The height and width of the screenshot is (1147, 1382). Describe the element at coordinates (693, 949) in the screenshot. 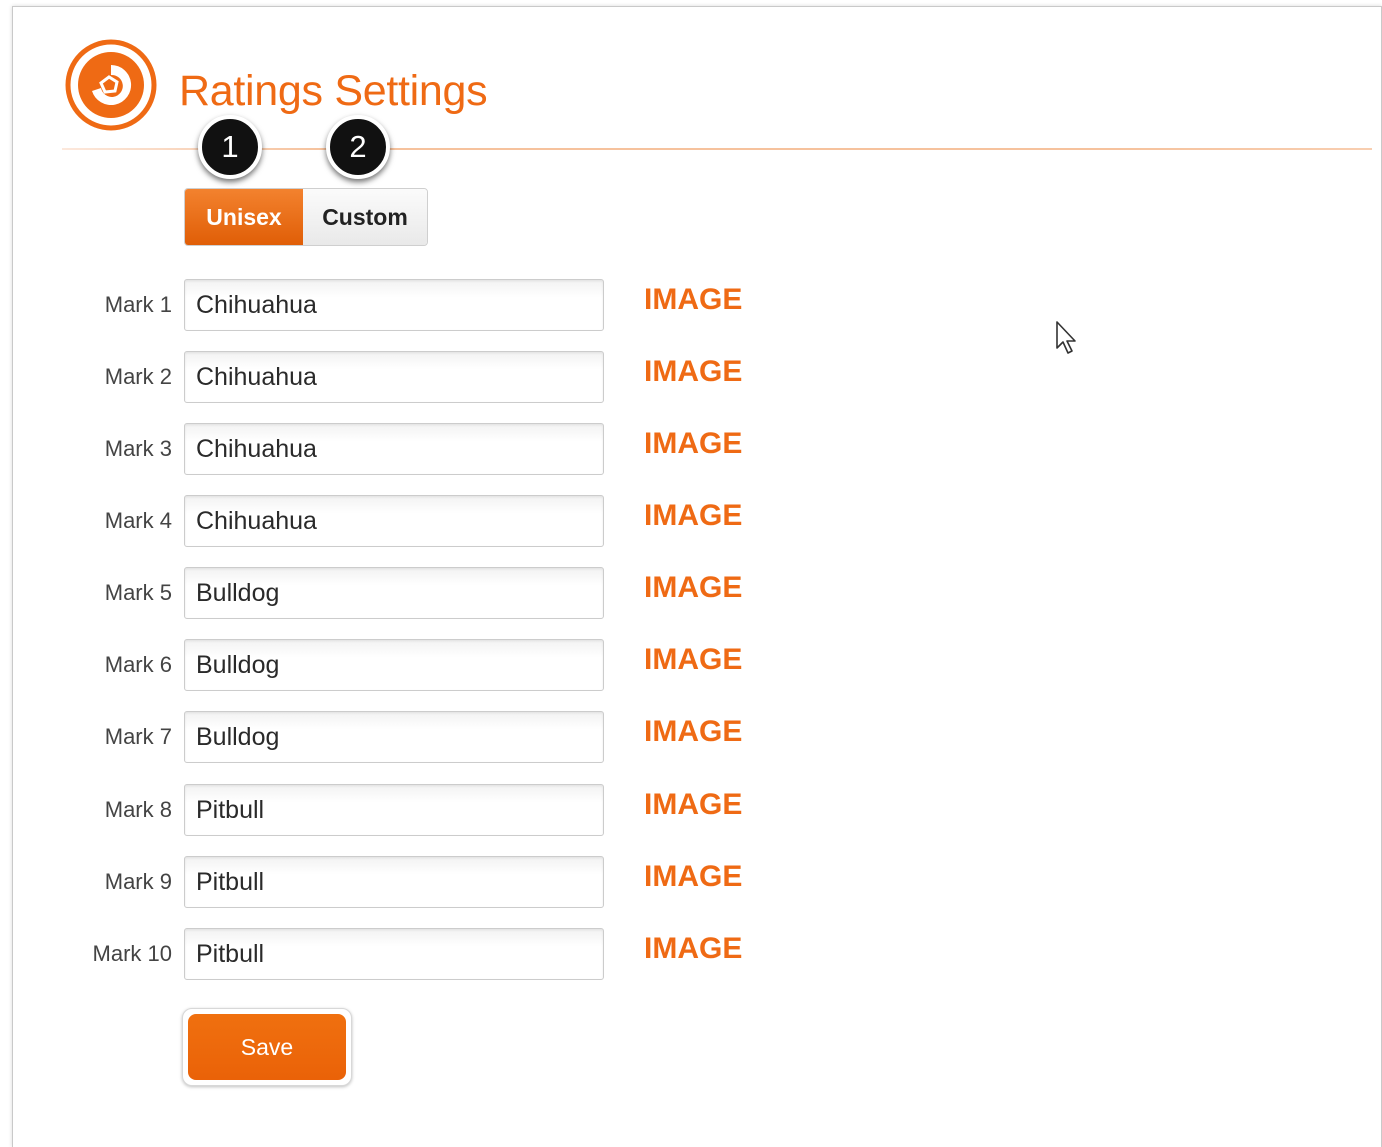

I see `mark-10-image-link: IMAGE` at that location.